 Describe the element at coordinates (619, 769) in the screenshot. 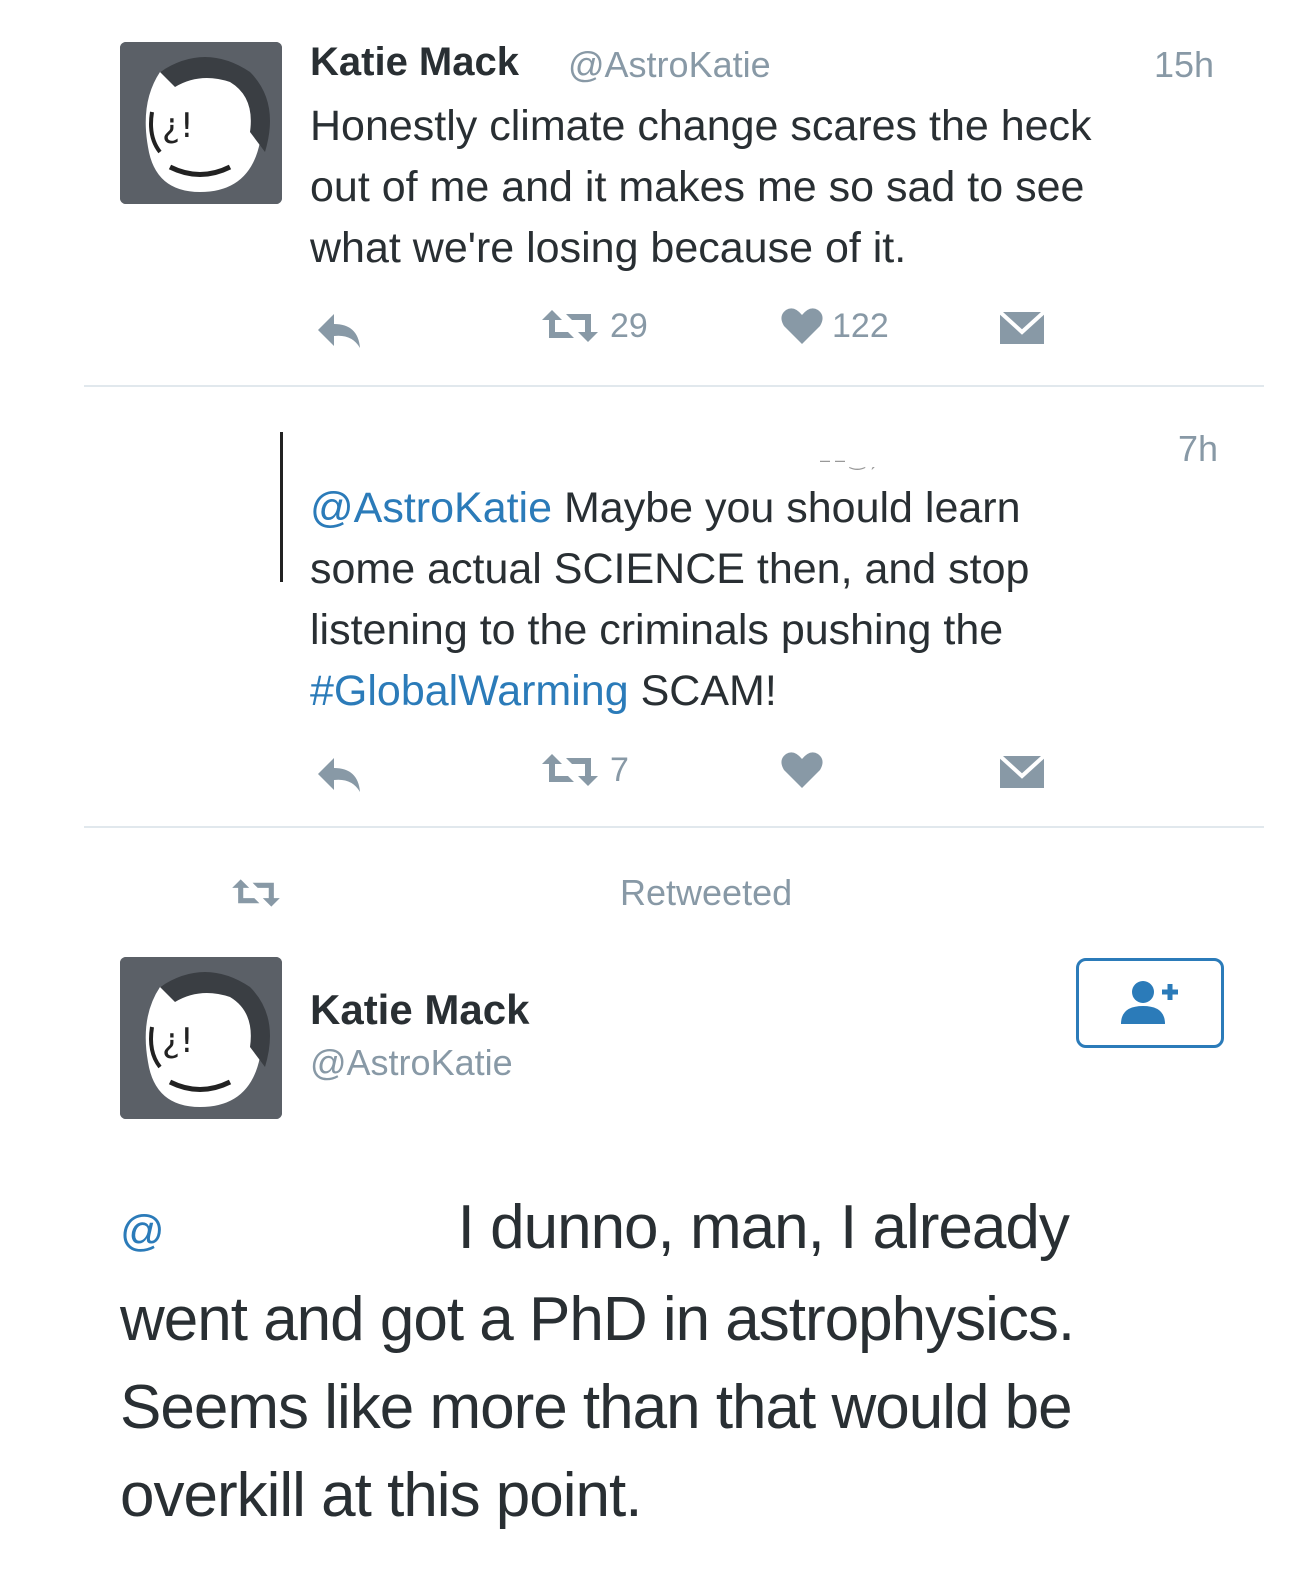

I see `retweet-count: 7` at that location.